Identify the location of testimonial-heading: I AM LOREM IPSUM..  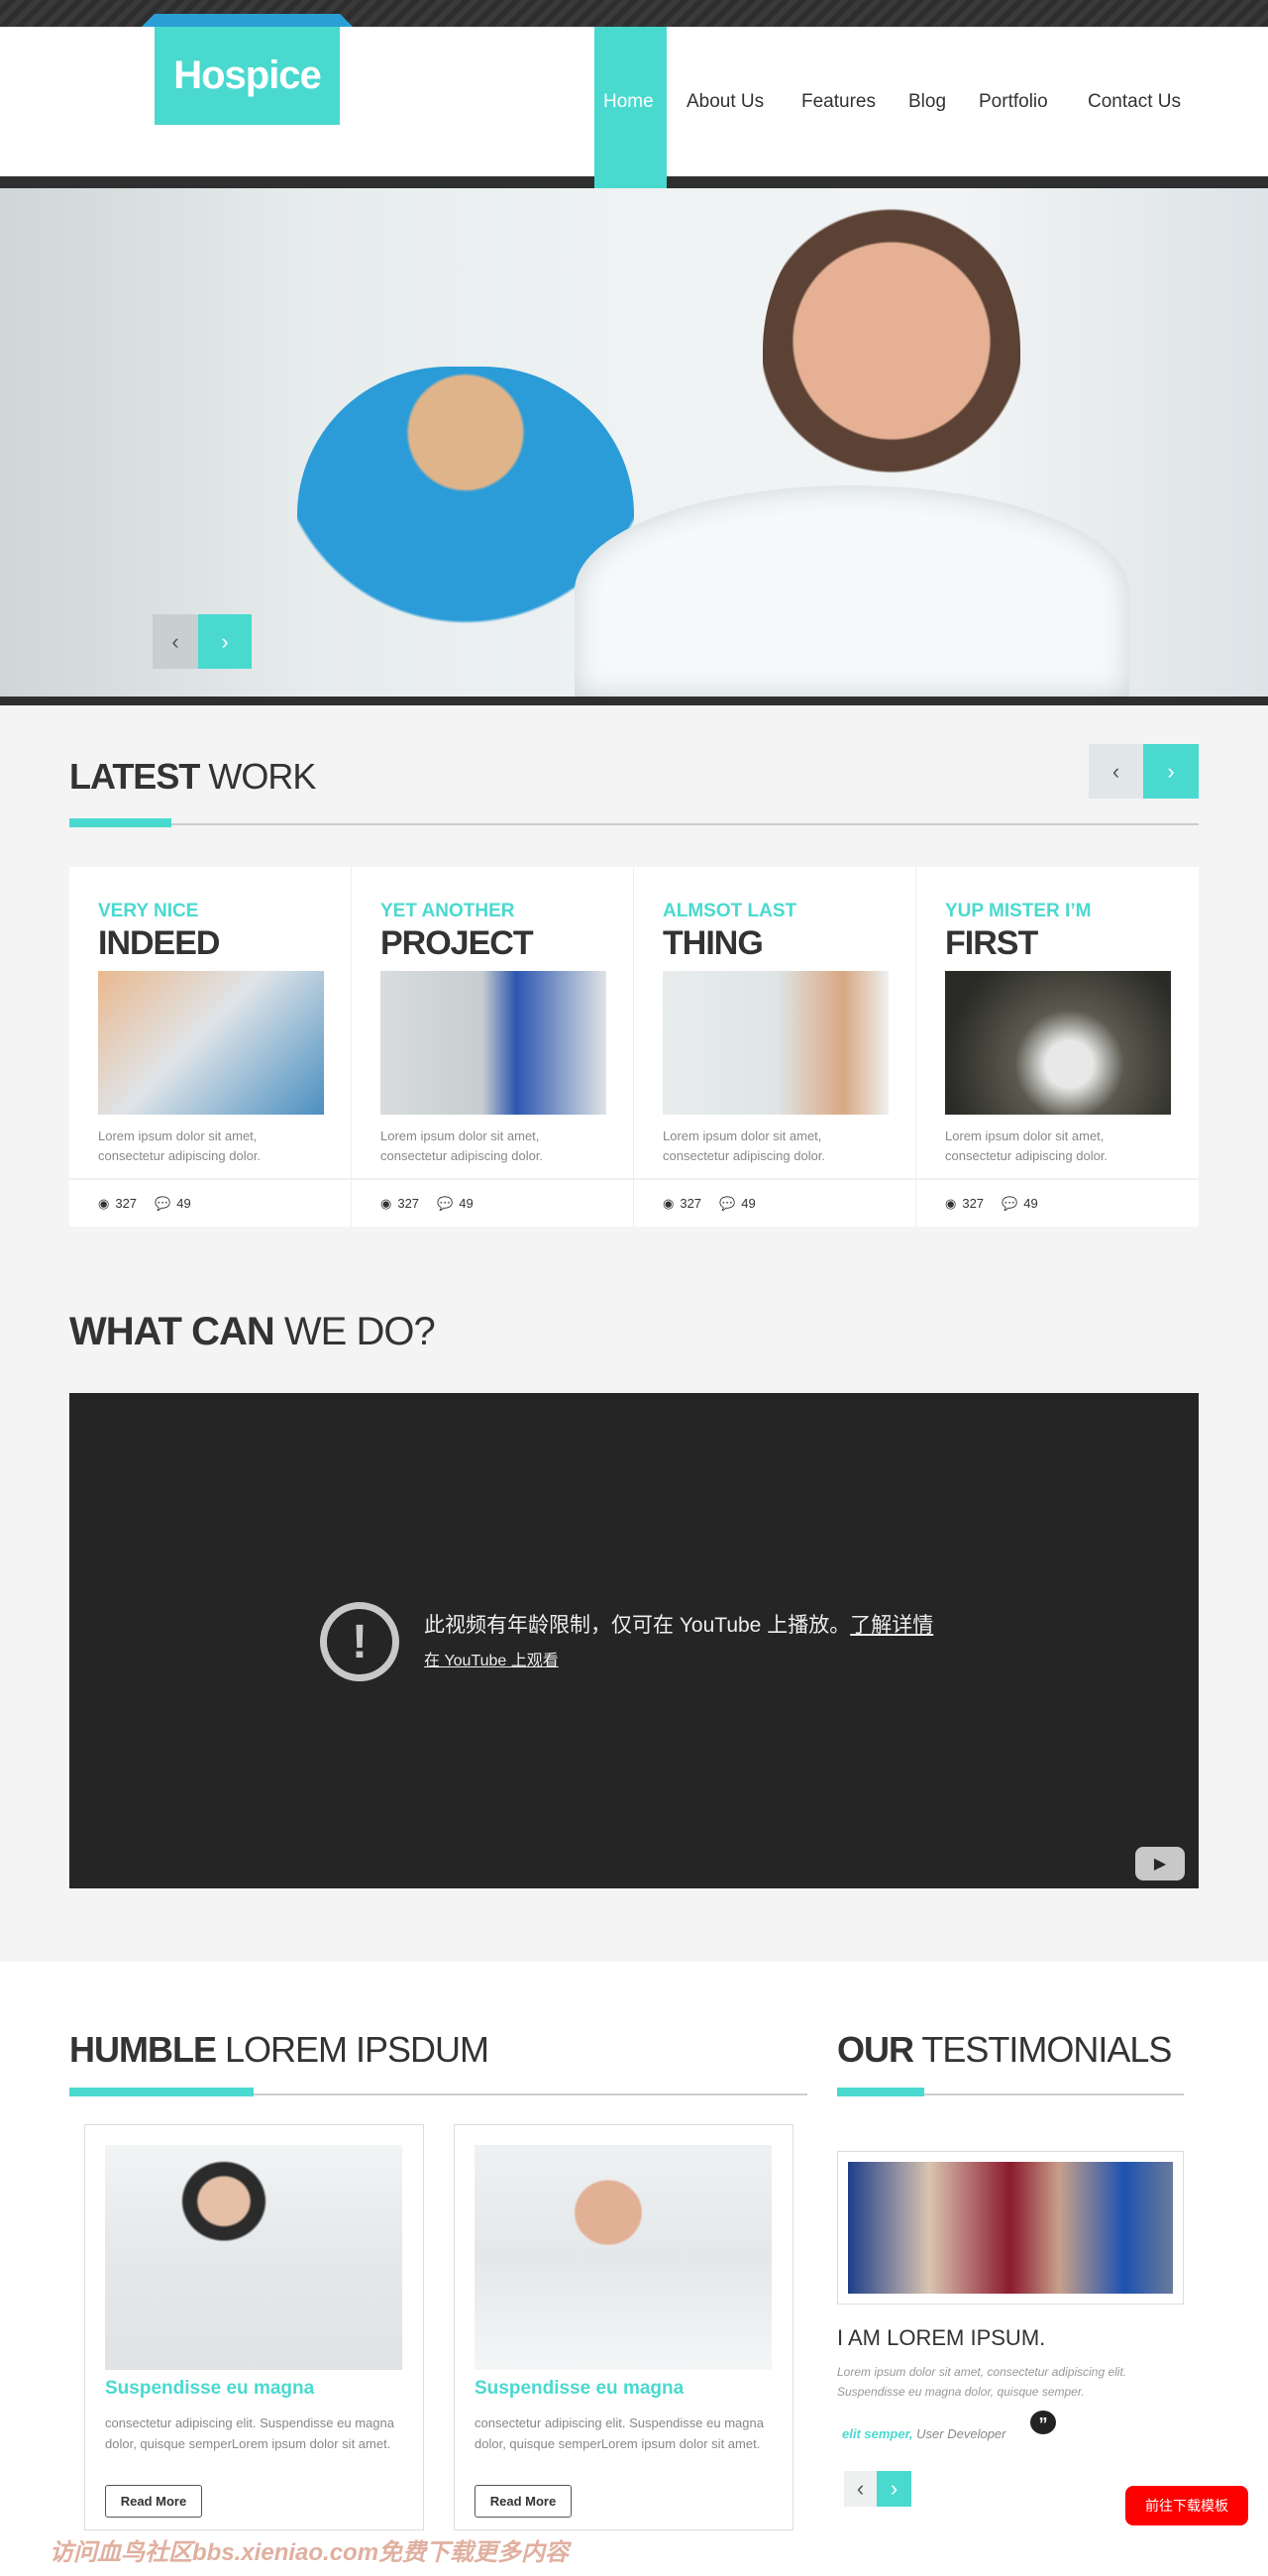
(941, 2338).